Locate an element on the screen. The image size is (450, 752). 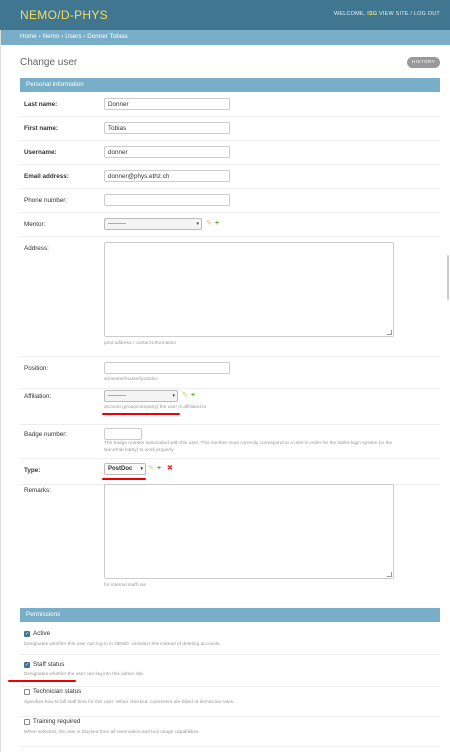
username-row: Username: donner is located at coordinates (230, 152).